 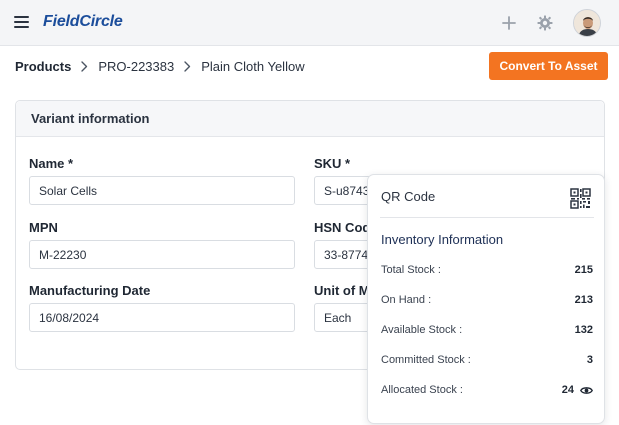 What do you see at coordinates (426, 360) in the screenshot?
I see `committed-stock-label: Committed Stock :` at bounding box center [426, 360].